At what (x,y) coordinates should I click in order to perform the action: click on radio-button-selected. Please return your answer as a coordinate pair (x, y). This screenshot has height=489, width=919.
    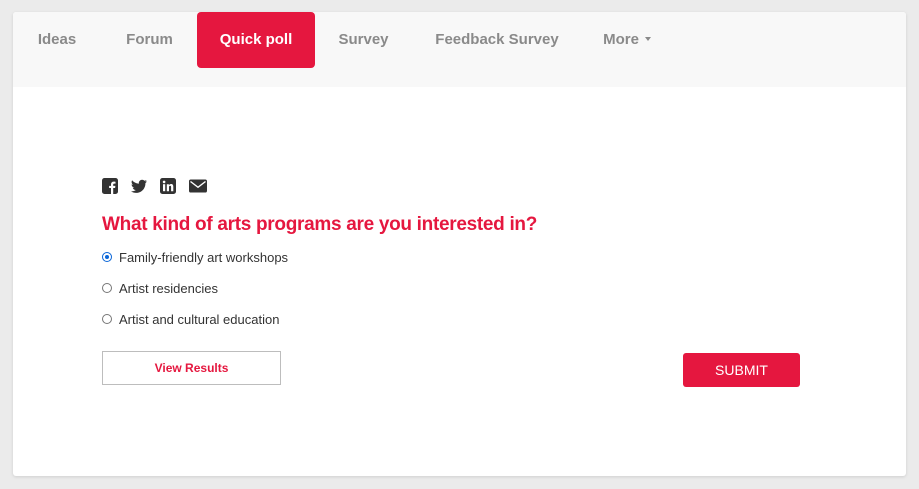
    Looking at the image, I should click on (107, 257).